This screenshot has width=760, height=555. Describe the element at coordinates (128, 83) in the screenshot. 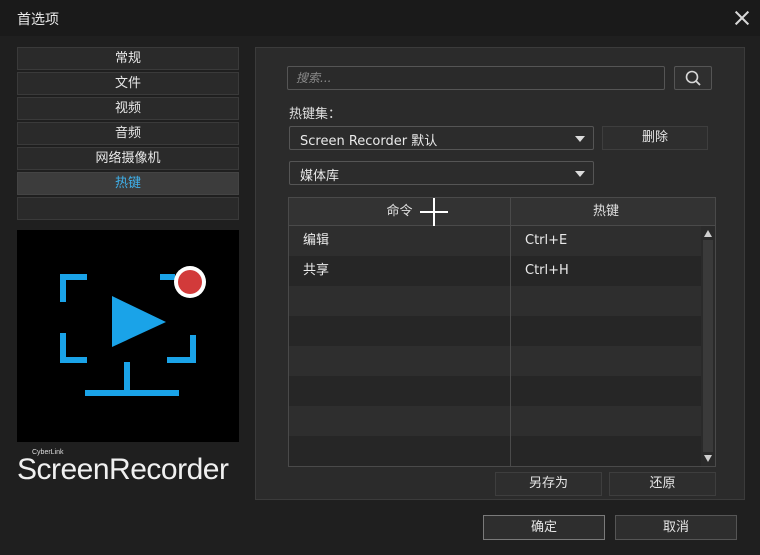

I see `nav-item-file: 文件` at that location.